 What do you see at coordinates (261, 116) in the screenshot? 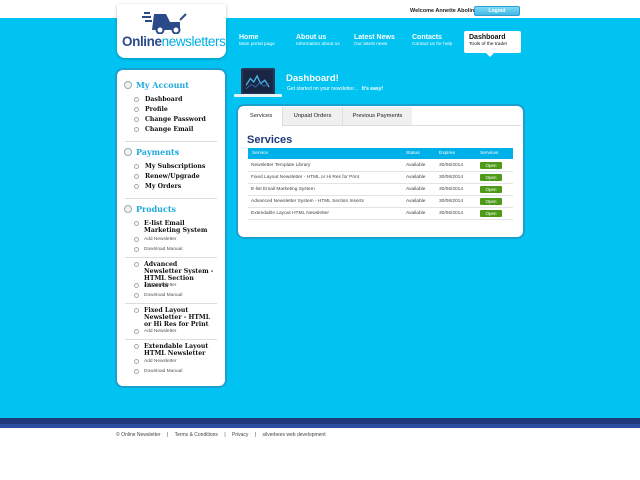
I see `tab-services: Services` at bounding box center [261, 116].